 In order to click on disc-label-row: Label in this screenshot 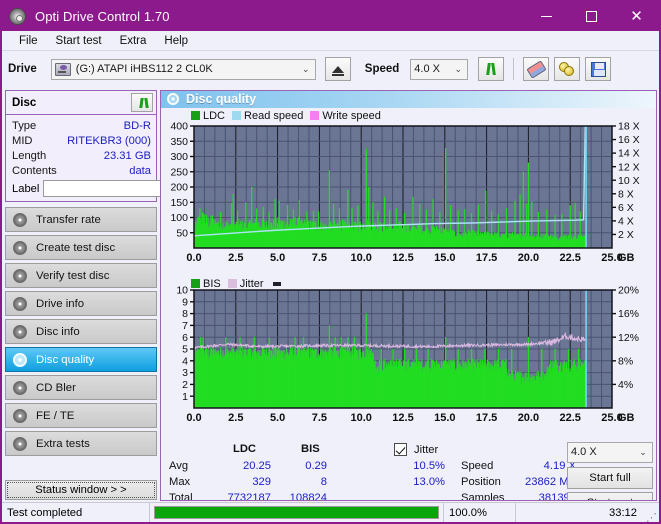, I will do `click(122, 188)`.